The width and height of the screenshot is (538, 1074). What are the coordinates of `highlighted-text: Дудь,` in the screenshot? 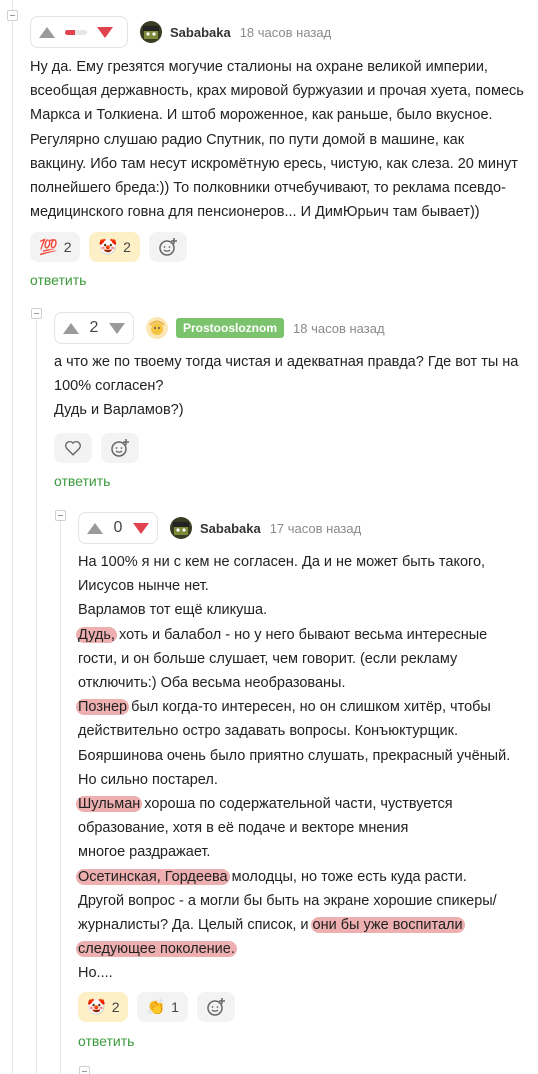 It's located at (96, 634).